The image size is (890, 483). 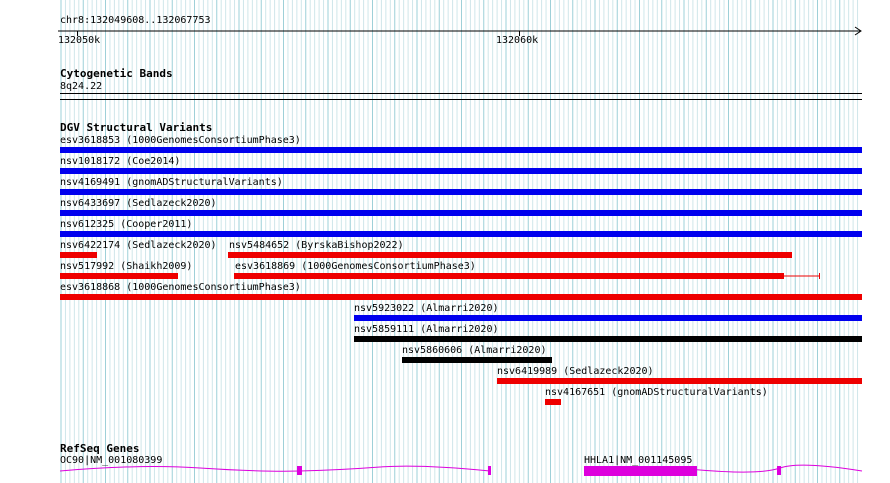 I want to click on ruler-tick-label-1: 132050k, so click(x=79, y=40).